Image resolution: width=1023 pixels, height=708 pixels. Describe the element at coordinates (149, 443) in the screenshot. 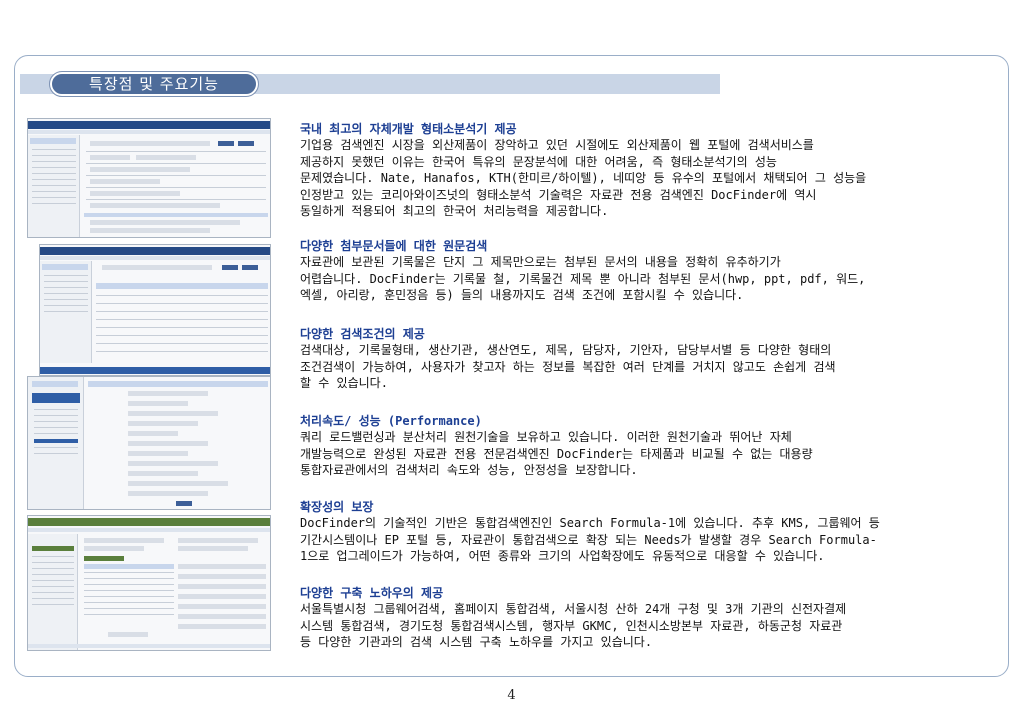

I see `screenshot-detailed-search` at that location.